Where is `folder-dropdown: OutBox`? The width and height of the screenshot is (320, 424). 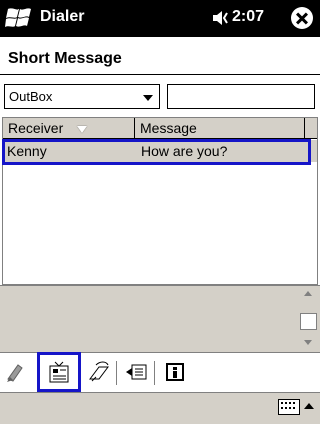
folder-dropdown: OutBox is located at coordinates (82, 96).